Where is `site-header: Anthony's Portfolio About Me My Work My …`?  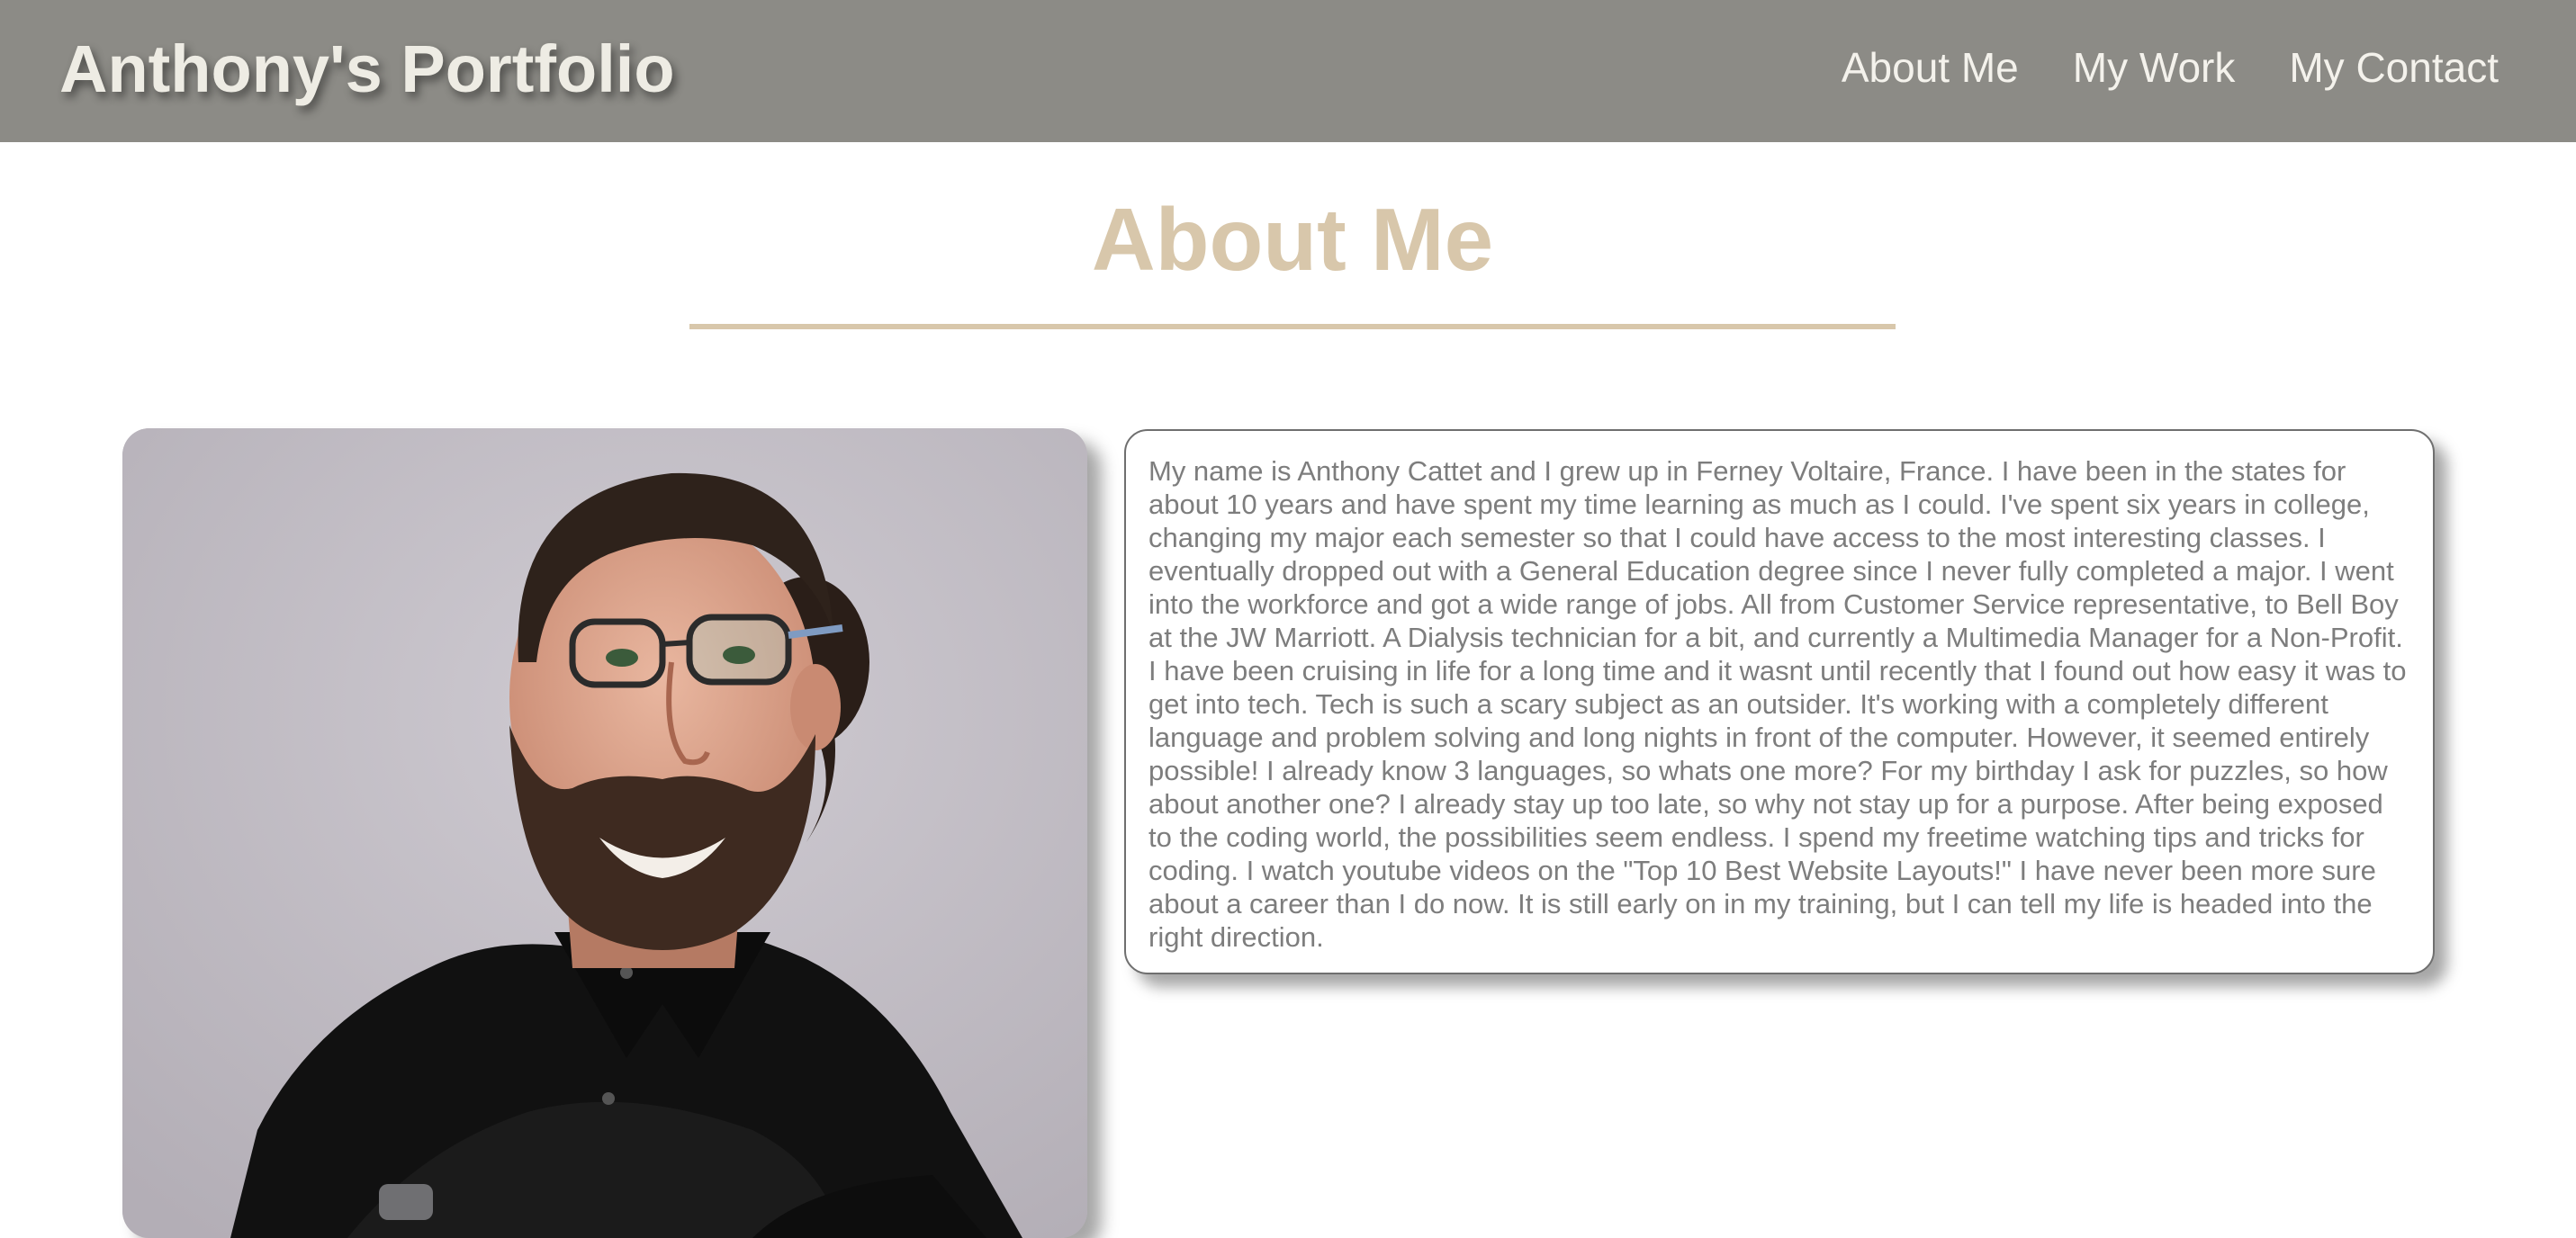
site-header: Anthony's Portfolio About Me My Work My … is located at coordinates (1288, 71).